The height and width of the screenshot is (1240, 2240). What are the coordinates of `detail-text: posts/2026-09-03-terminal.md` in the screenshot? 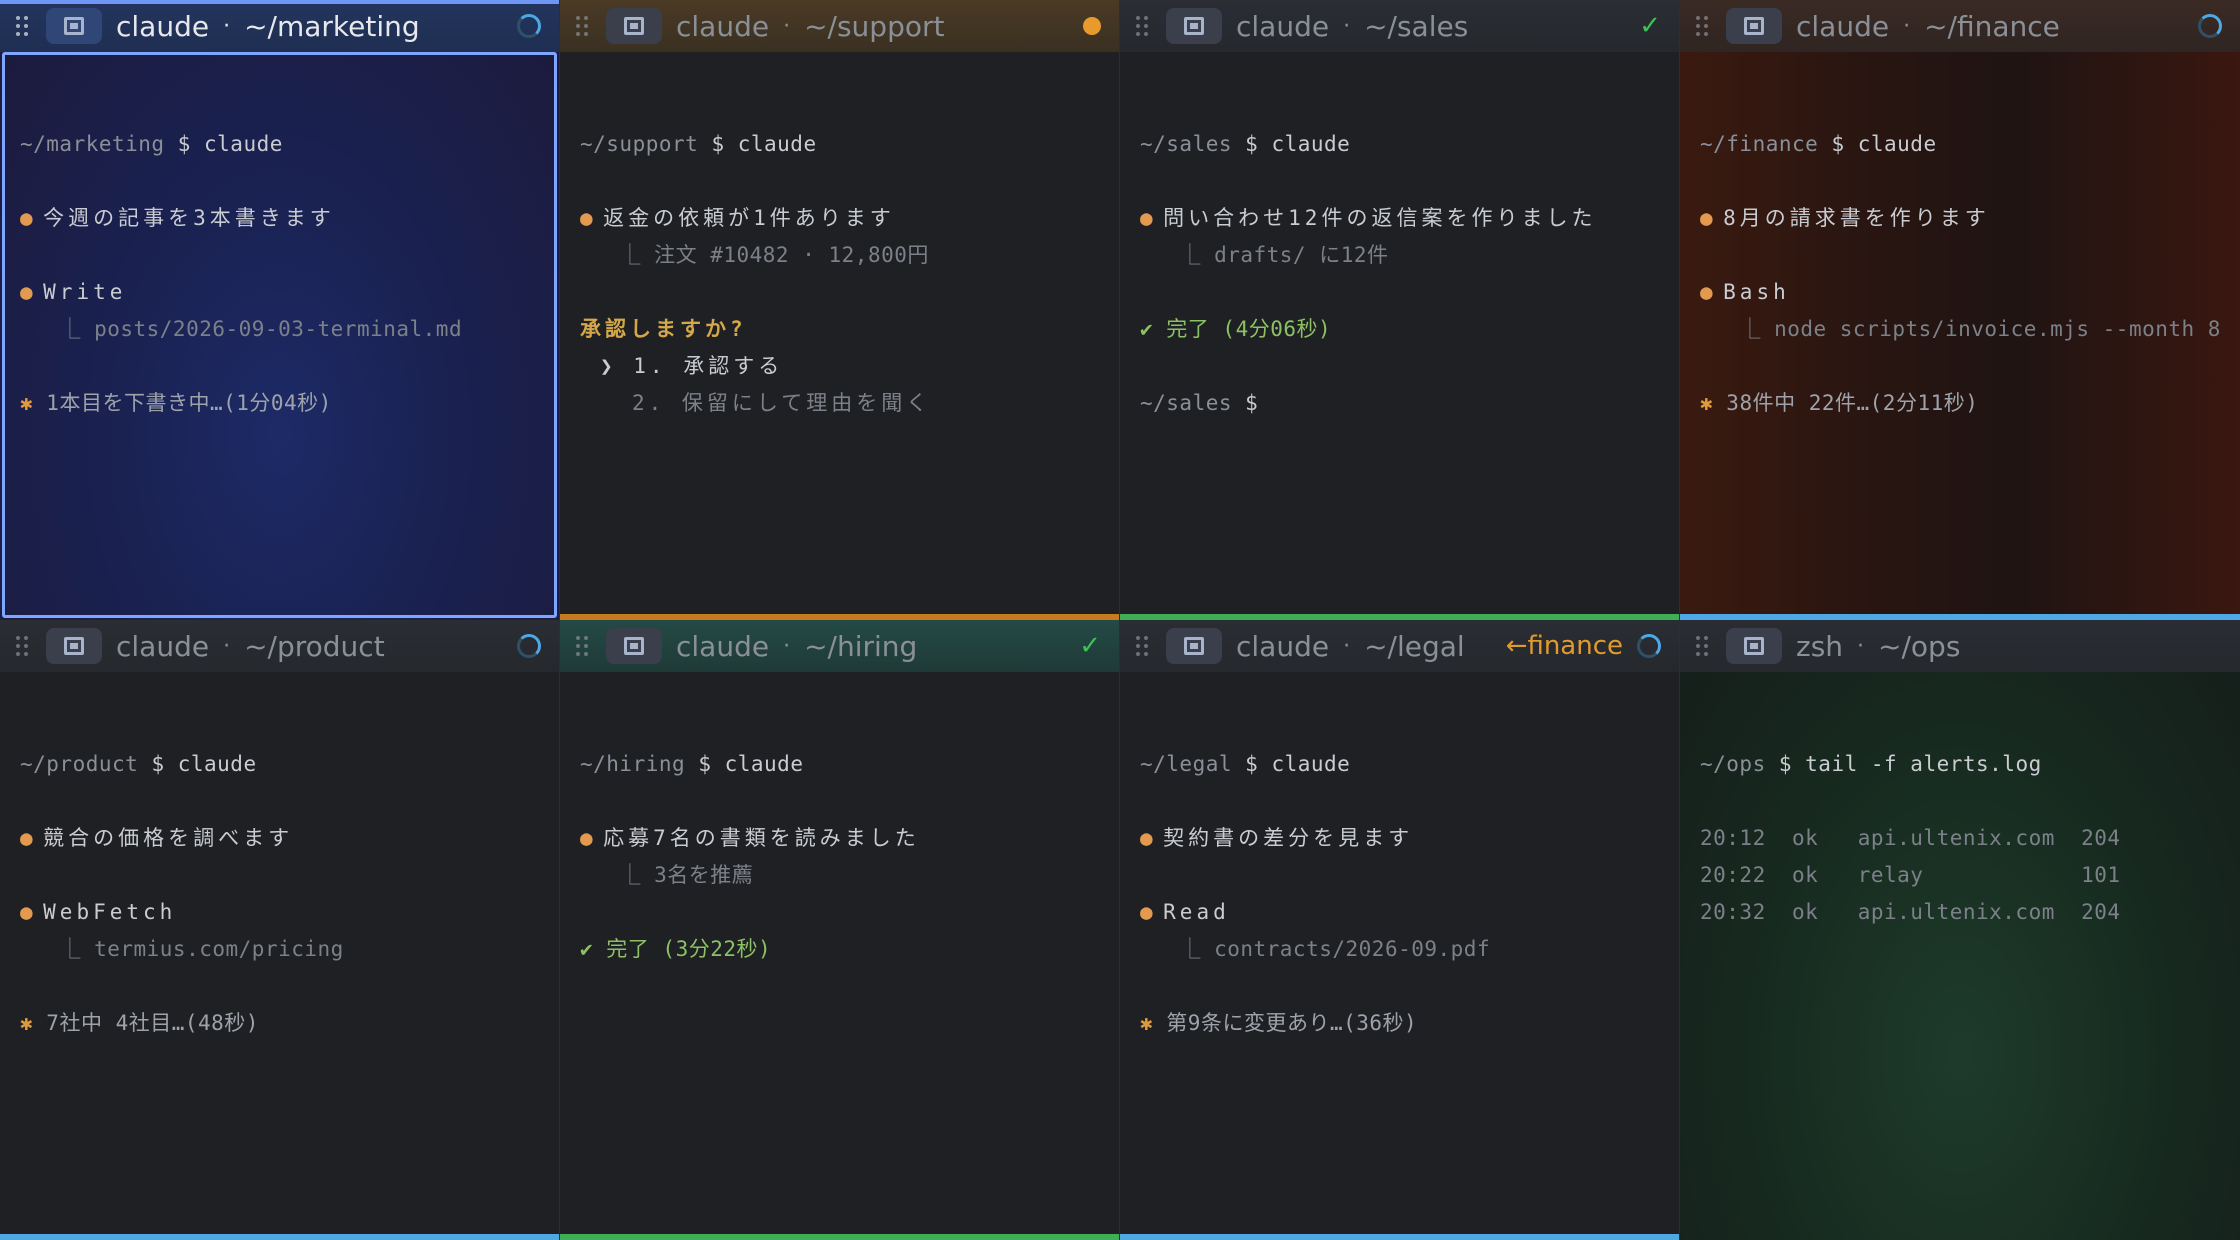 It's located at (278, 329).